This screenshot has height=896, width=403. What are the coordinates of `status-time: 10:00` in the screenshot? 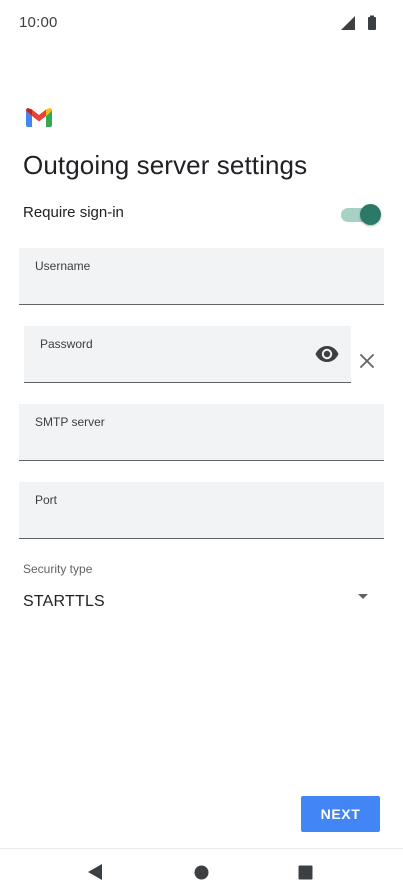 It's located at (38, 22).